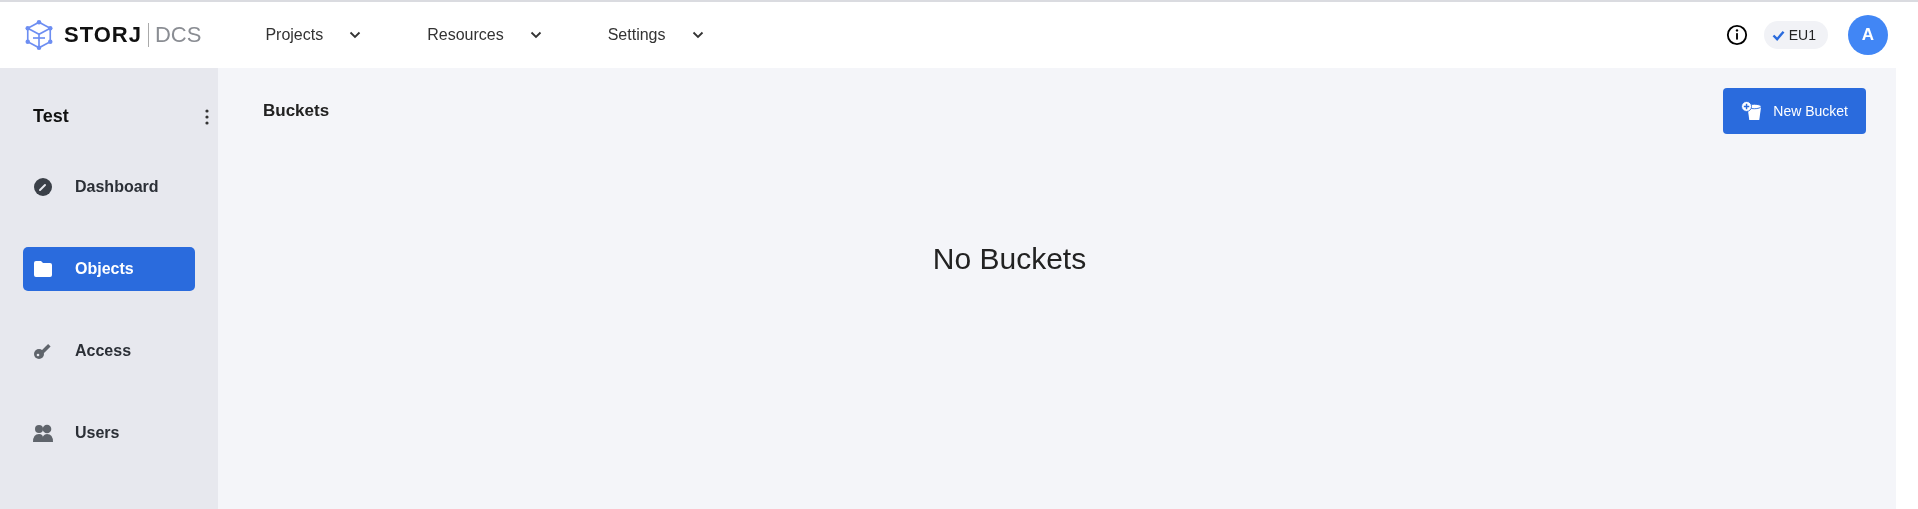  I want to click on gauge-icon, so click(43, 187).